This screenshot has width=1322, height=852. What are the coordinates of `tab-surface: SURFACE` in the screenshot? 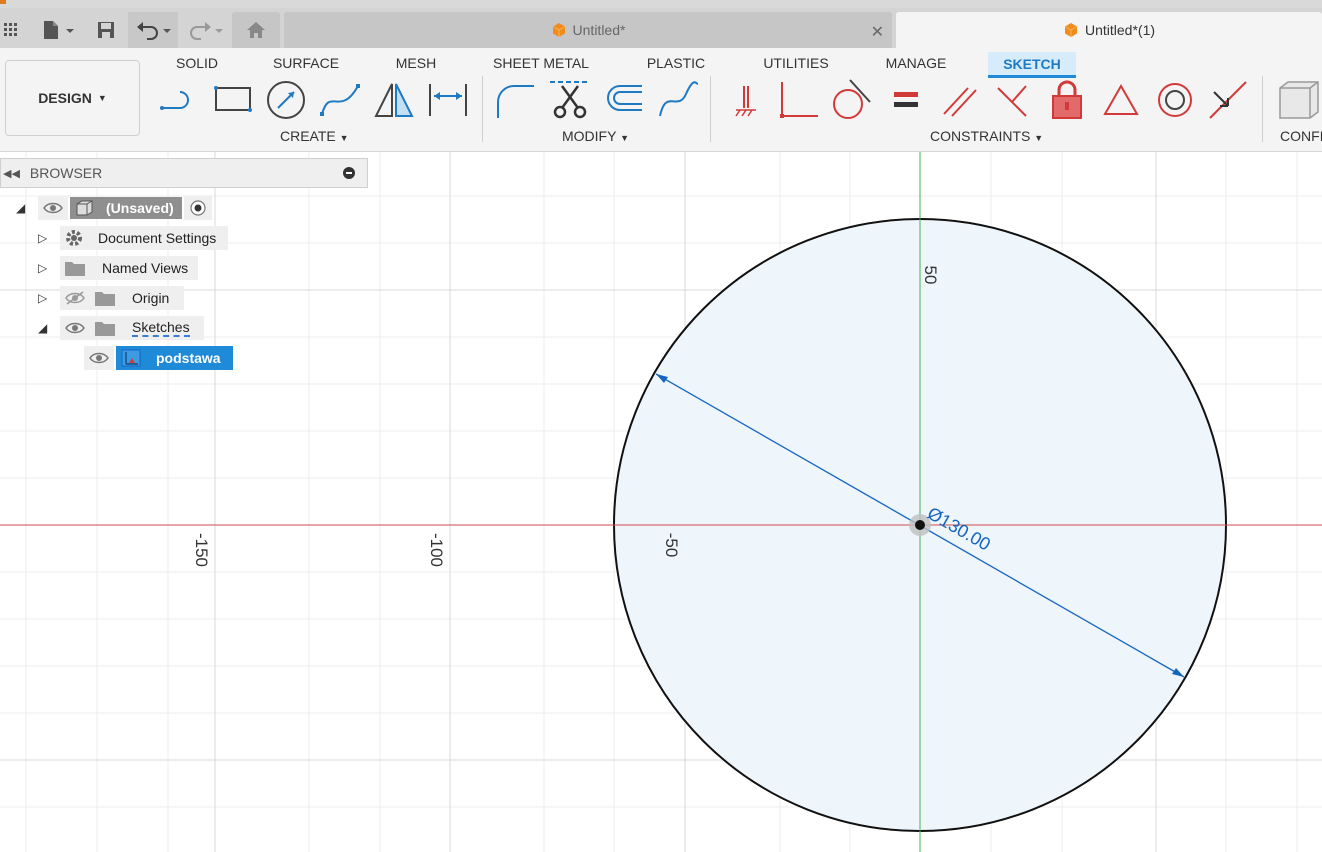 It's located at (306, 63).